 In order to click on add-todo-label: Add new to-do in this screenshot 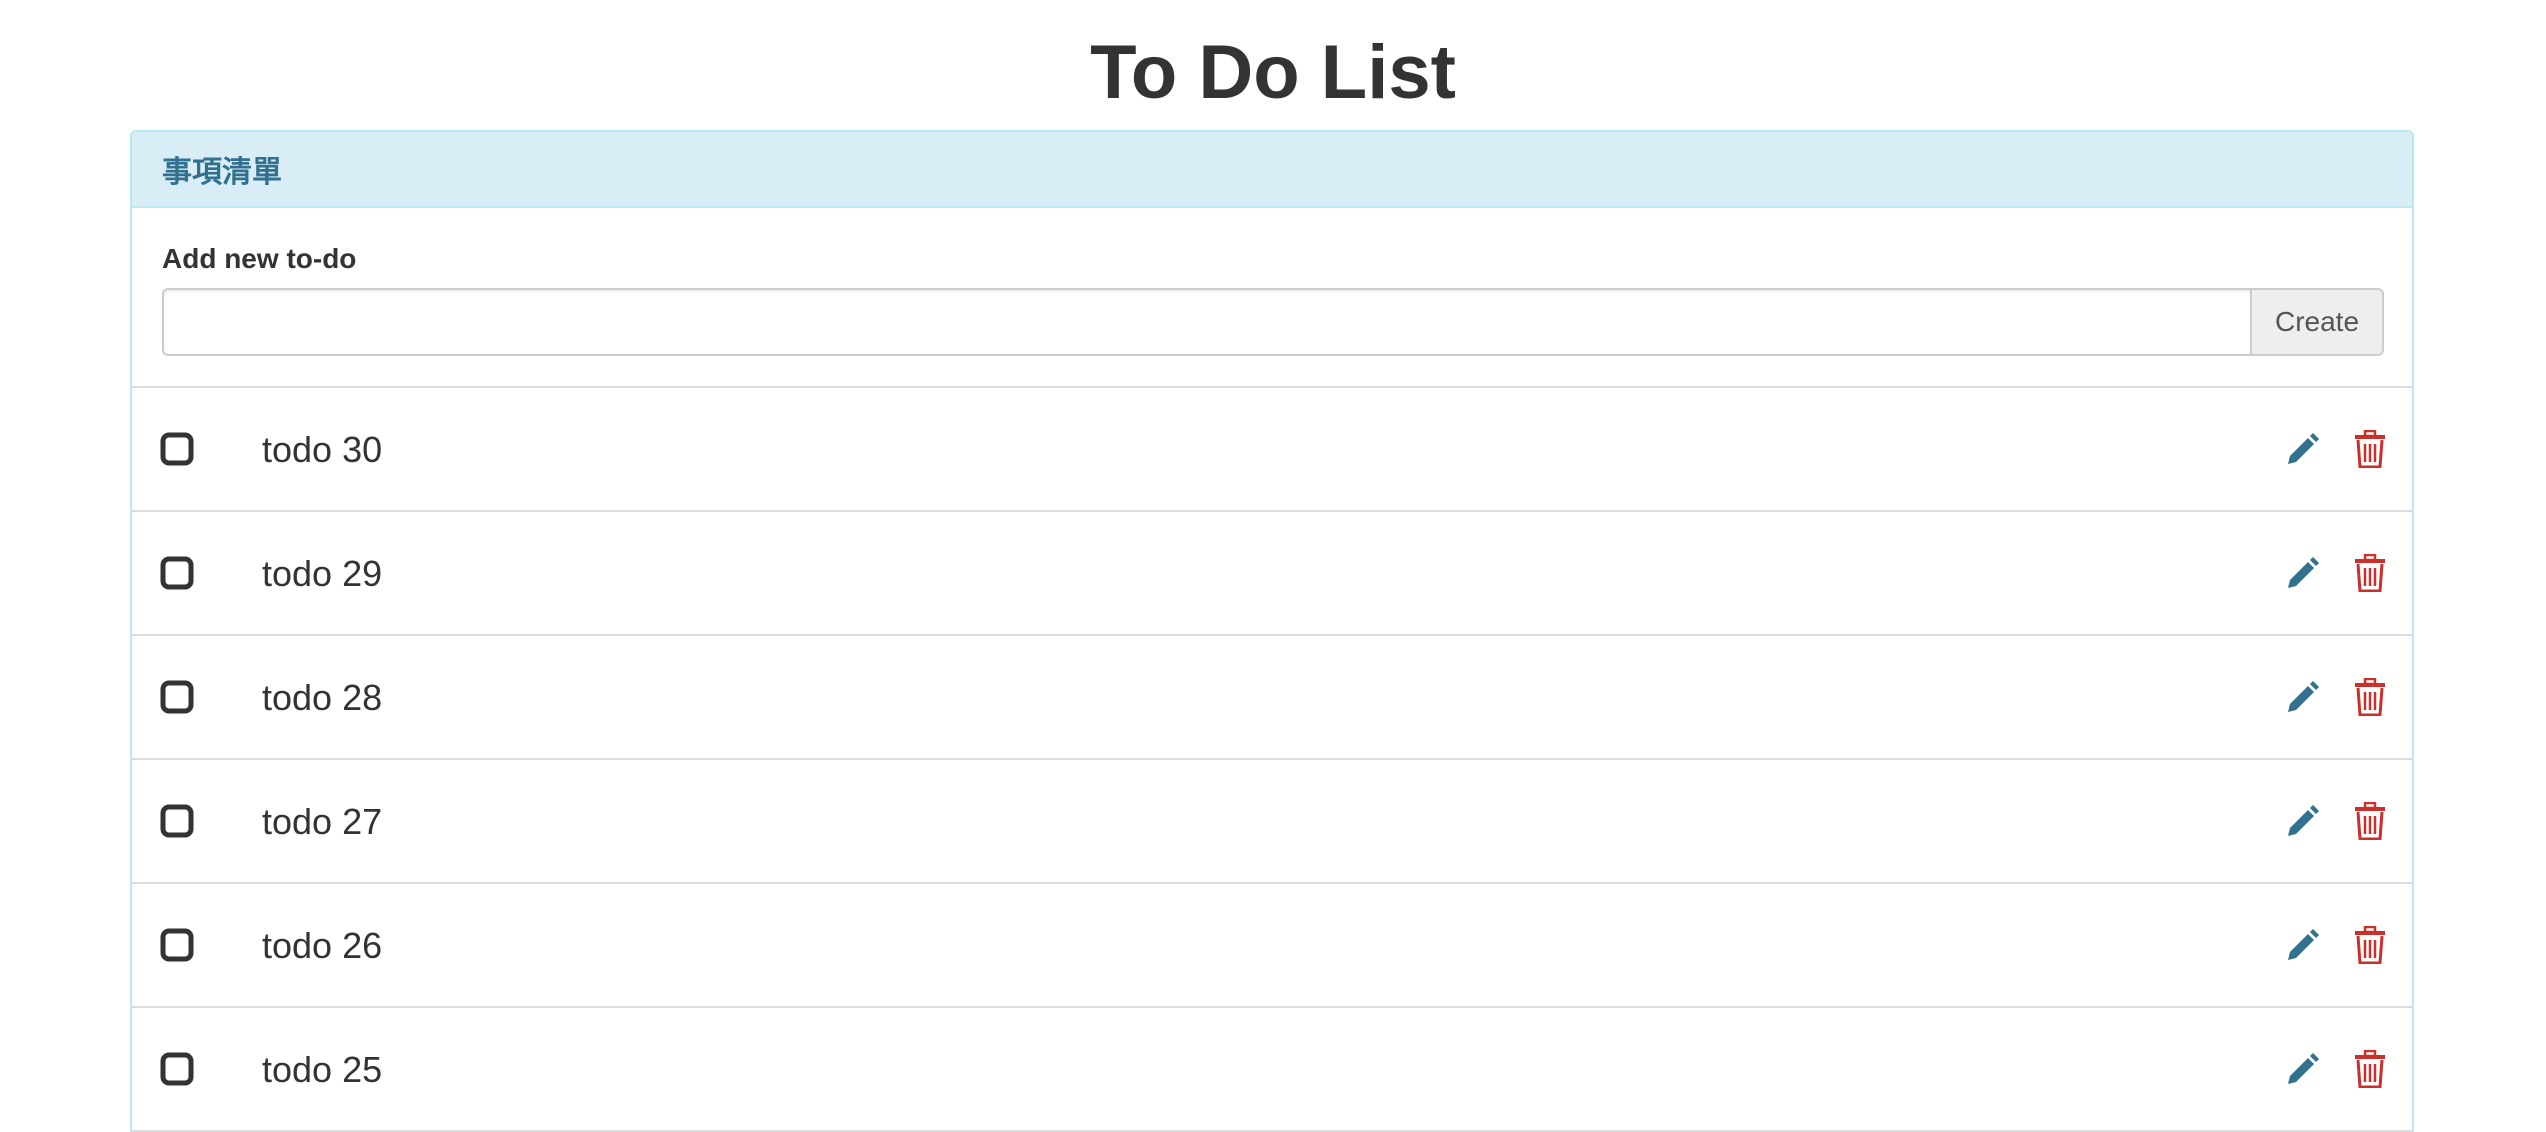, I will do `click(259, 258)`.